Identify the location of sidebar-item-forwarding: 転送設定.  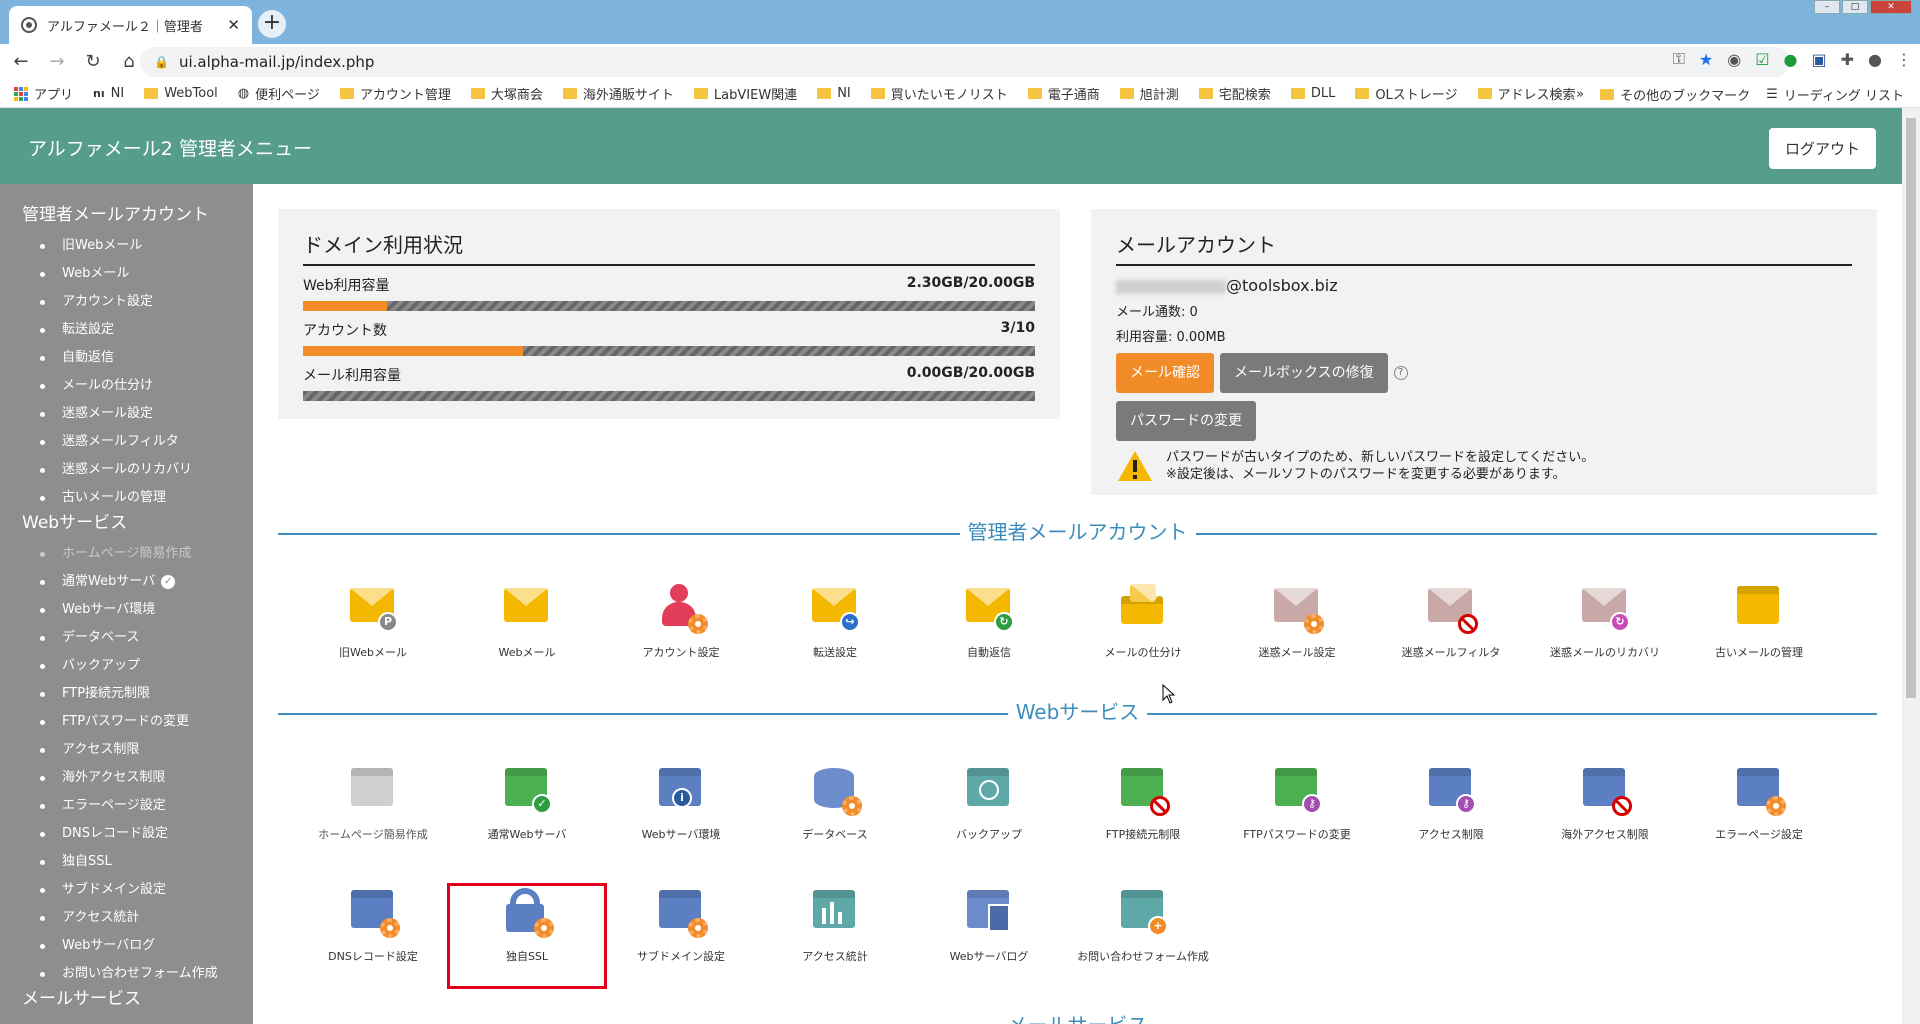
(126, 330).